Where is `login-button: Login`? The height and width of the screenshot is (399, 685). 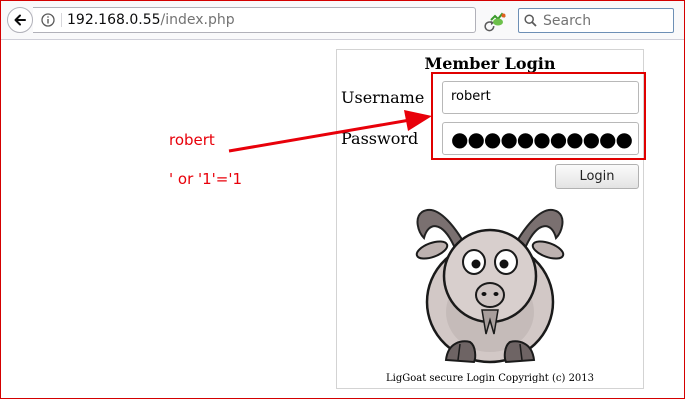
login-button: Login is located at coordinates (597, 176).